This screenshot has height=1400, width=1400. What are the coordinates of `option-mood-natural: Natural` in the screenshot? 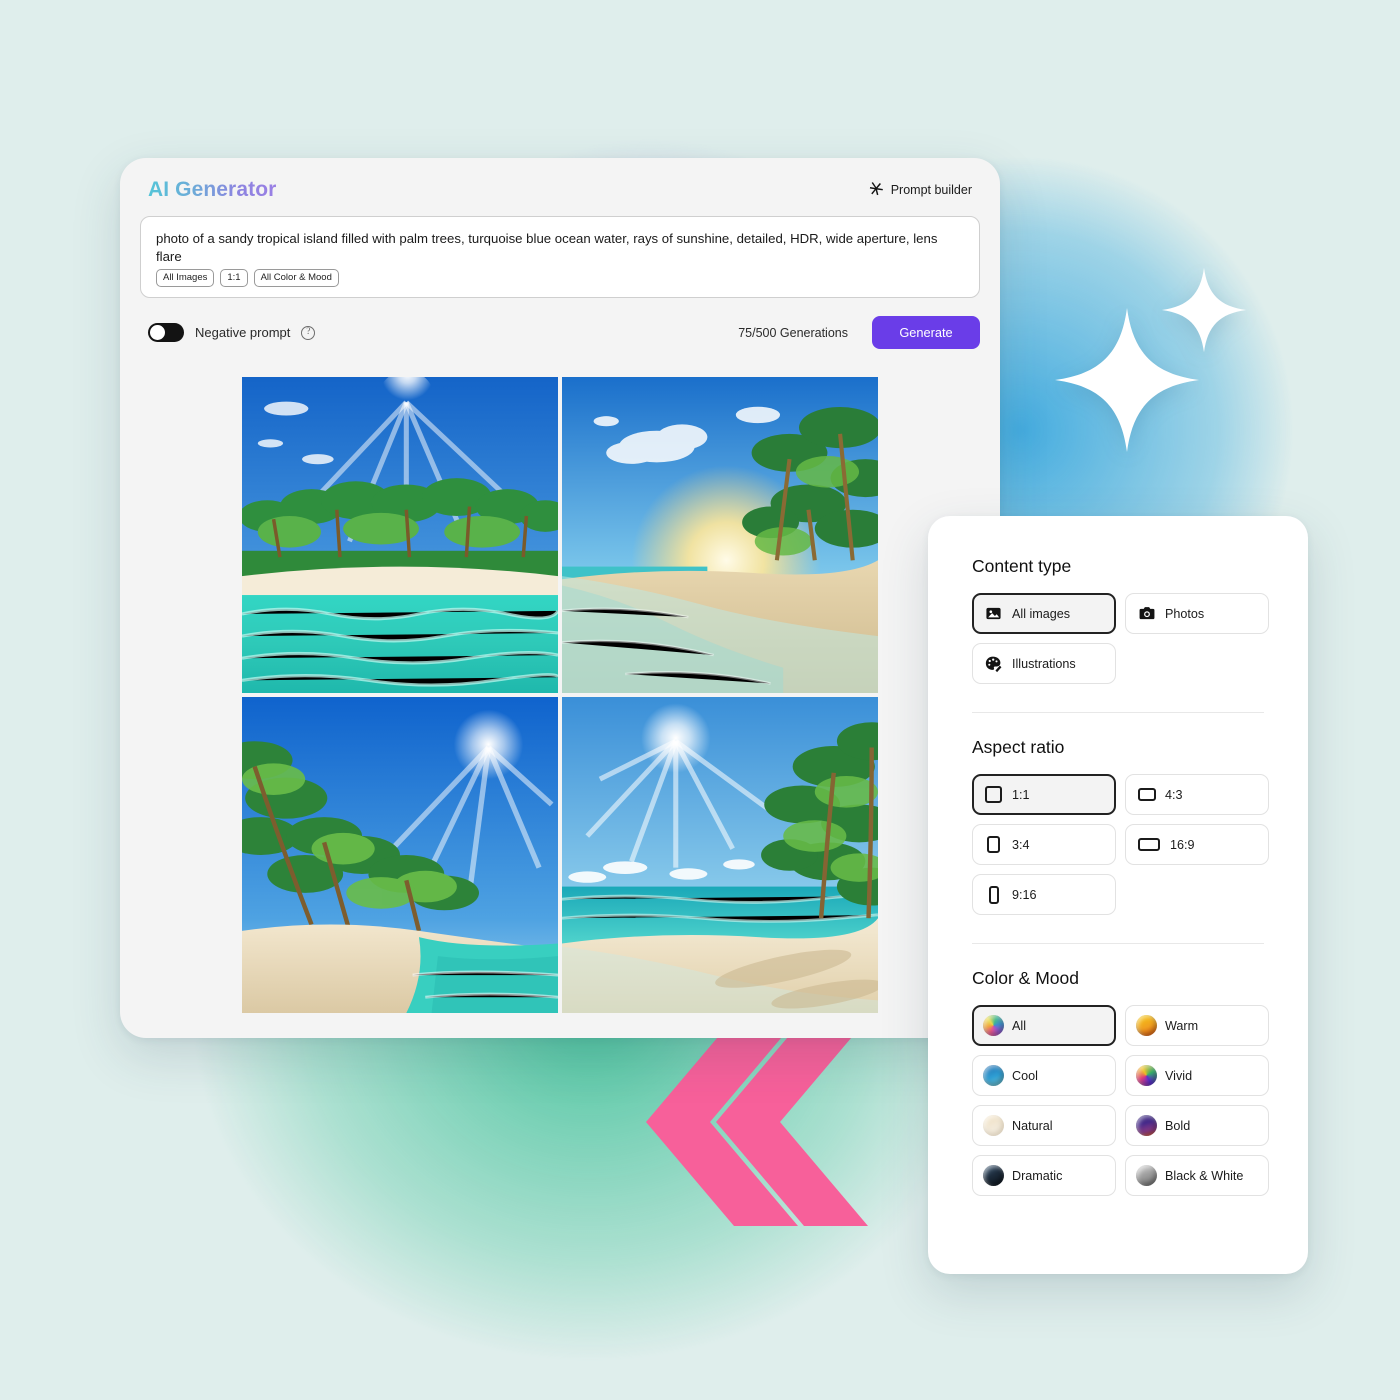 It's located at (1044, 1125).